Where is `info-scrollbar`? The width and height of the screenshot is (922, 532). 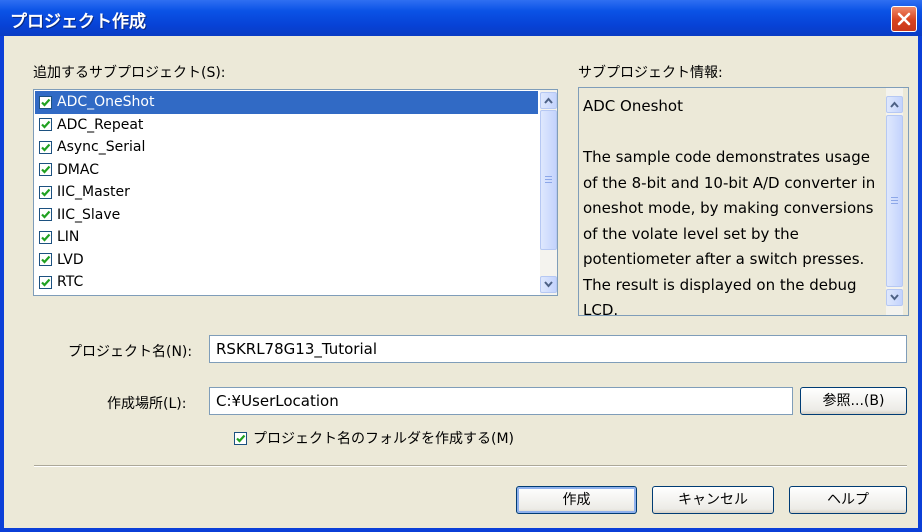
info-scrollbar is located at coordinates (894, 201).